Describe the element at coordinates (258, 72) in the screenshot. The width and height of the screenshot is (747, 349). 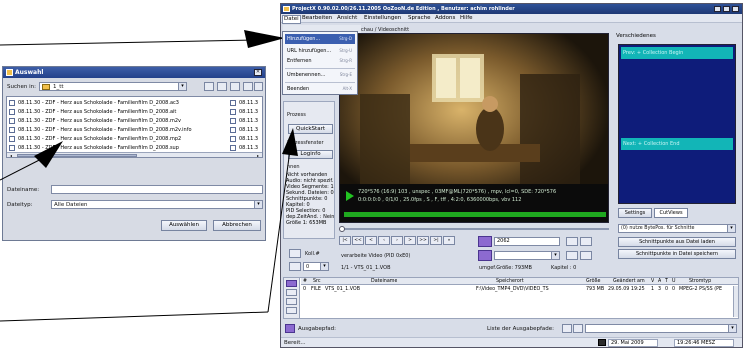
I see `dialog-close-icon: ✕` at that location.